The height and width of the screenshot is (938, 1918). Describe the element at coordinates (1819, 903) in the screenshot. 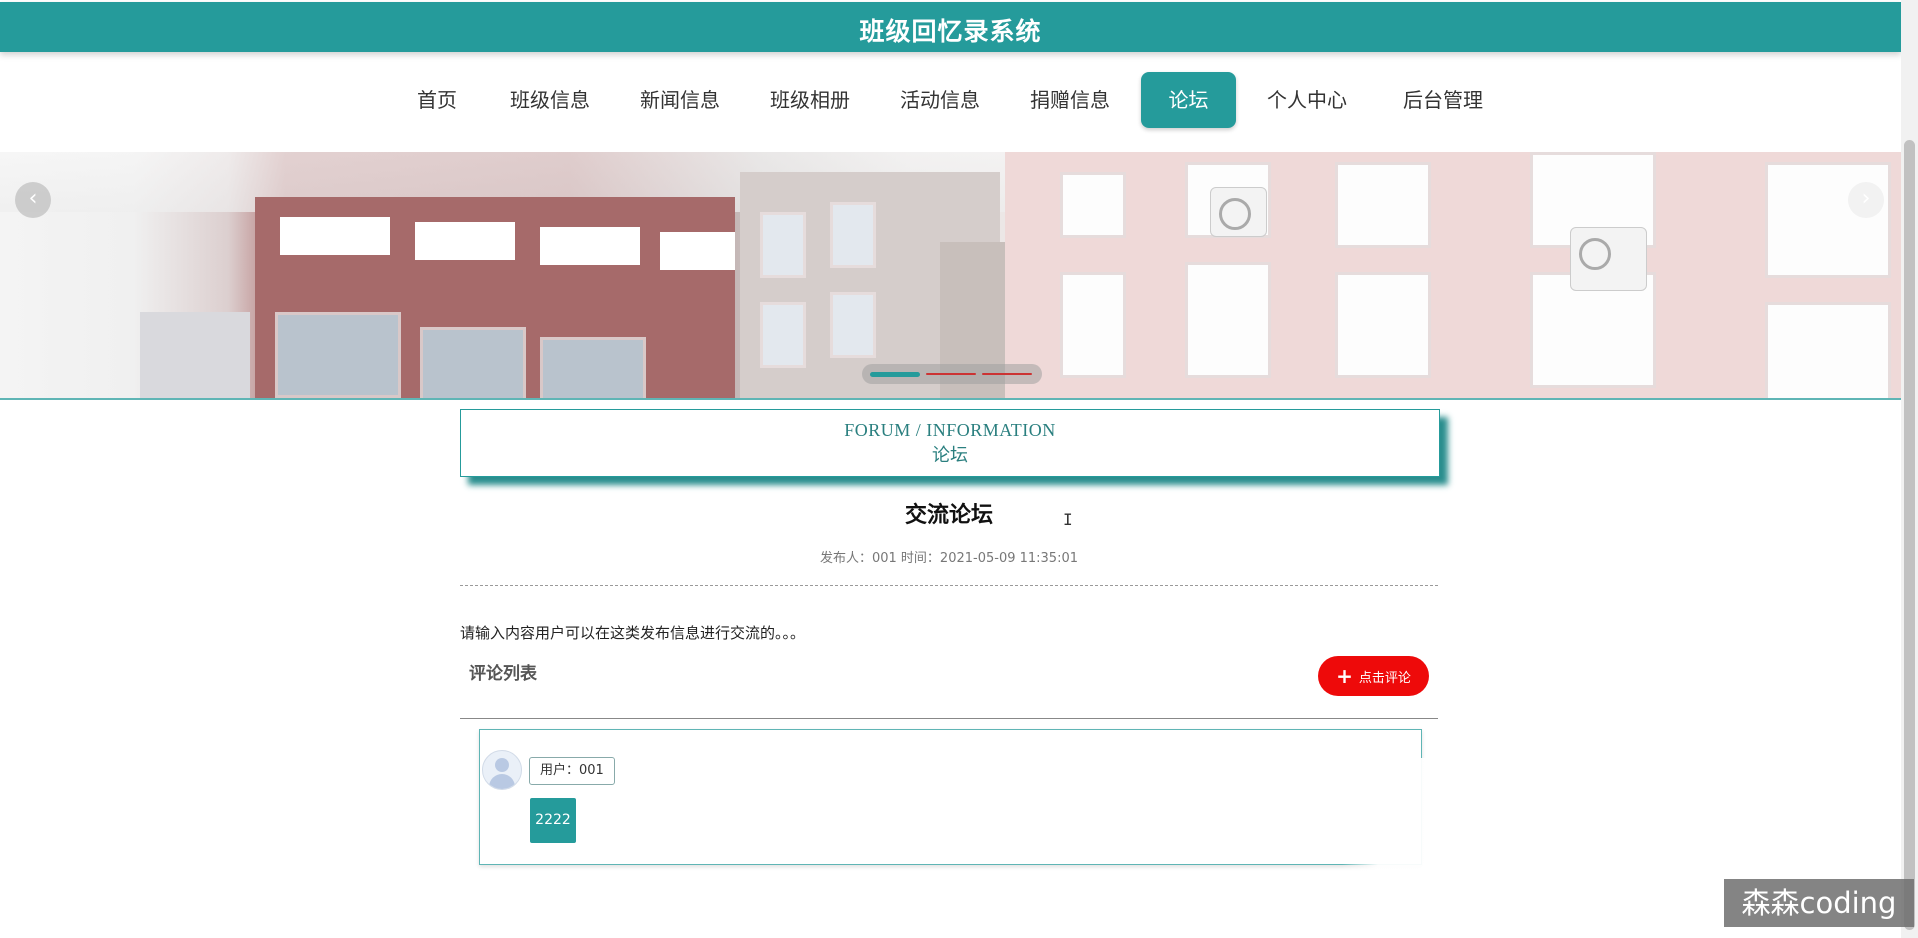

I see `watermark: 森森coding` at that location.